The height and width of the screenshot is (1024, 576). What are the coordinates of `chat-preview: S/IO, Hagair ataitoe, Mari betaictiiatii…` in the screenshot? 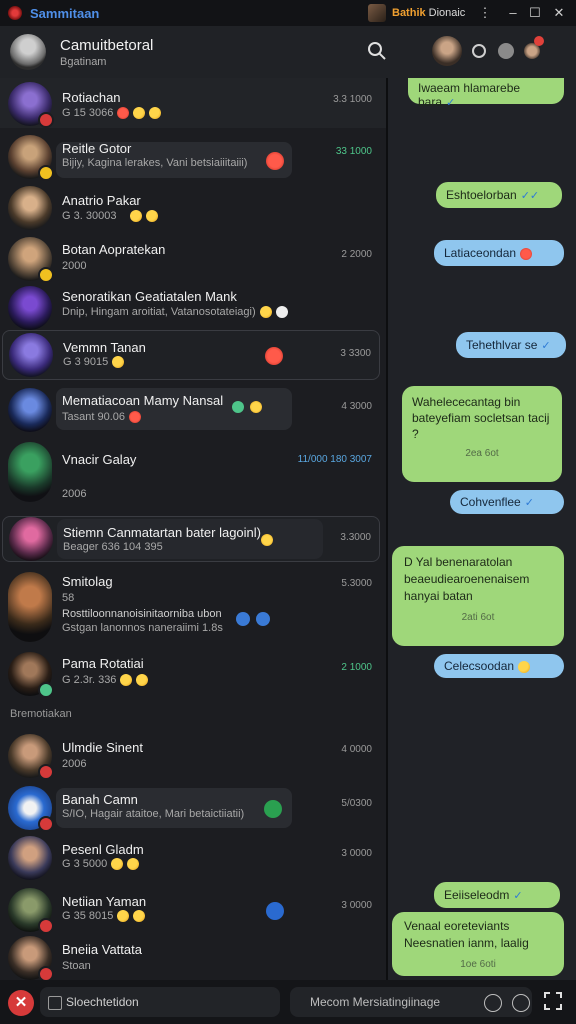 It's located at (153, 814).